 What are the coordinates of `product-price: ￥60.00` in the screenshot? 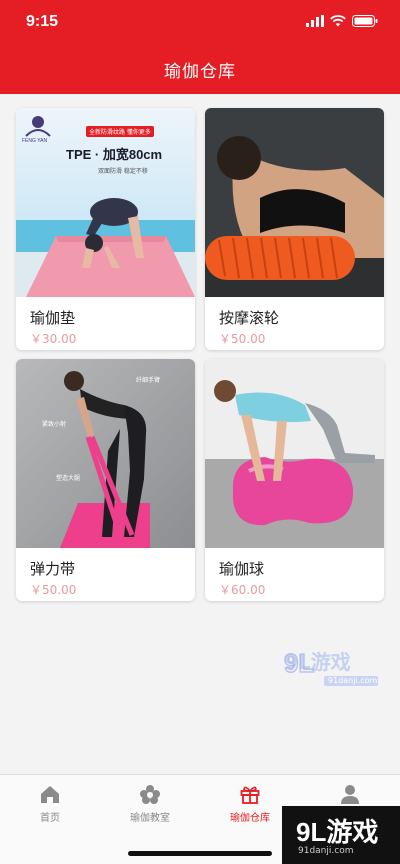 It's located at (242, 590).